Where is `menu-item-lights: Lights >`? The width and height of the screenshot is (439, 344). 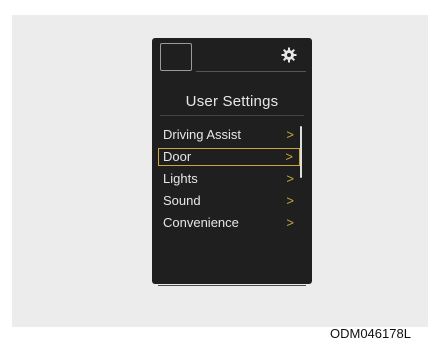 menu-item-lights: Lights > is located at coordinates (229, 179).